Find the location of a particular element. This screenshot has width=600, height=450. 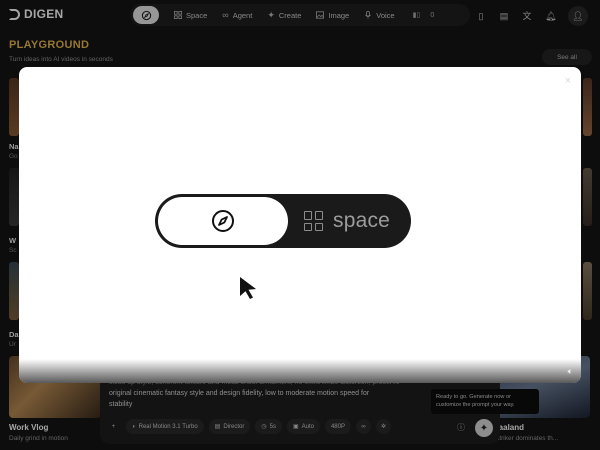

compass-icon is located at coordinates (223, 221).